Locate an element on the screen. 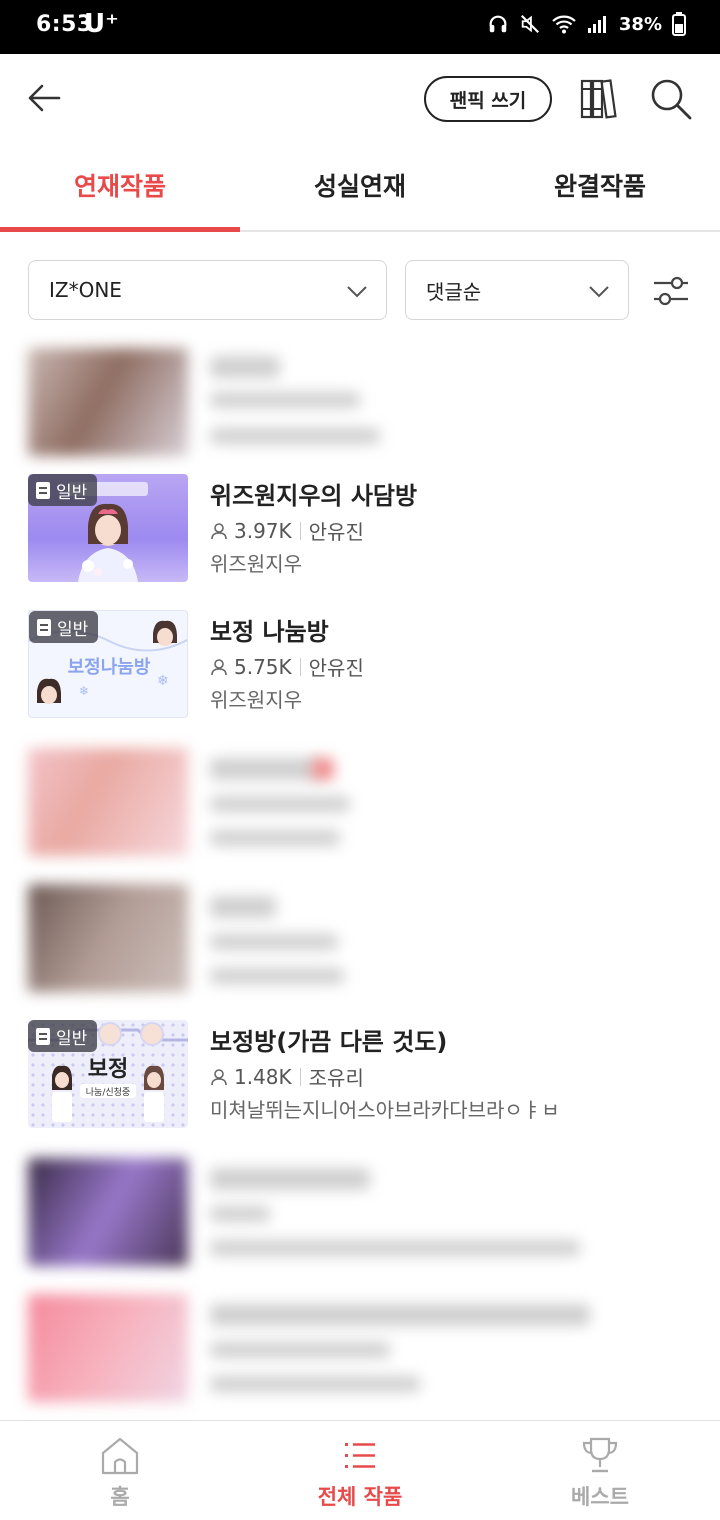 The image size is (720, 1520). filter-settings-button is located at coordinates (671, 291).